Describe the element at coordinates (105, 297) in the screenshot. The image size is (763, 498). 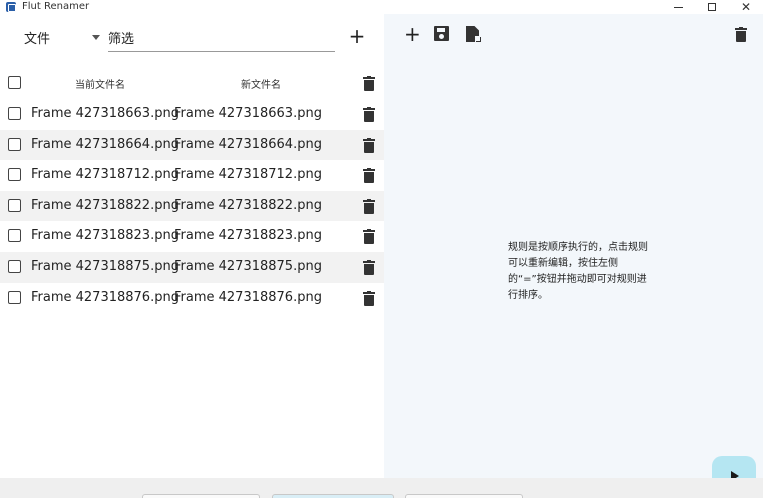
I see `current-file-name: Frame 427318876.png` at that location.